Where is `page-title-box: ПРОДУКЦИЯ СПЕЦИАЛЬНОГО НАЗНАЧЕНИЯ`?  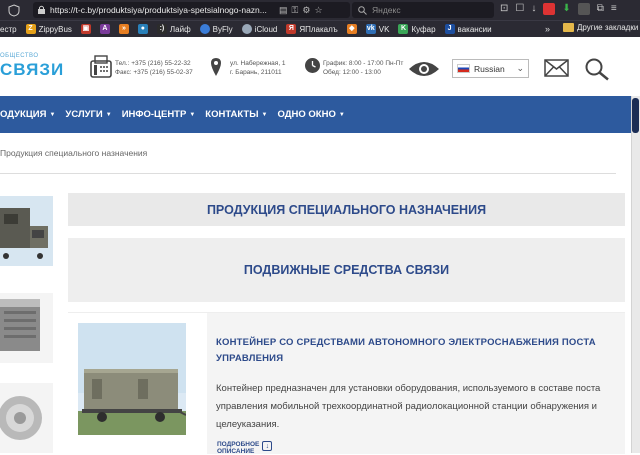
page-title-box: ПРОДУКЦИЯ СПЕЦИАЛЬНОГО НАЗНАЧЕНИЯ is located at coordinates (346, 209).